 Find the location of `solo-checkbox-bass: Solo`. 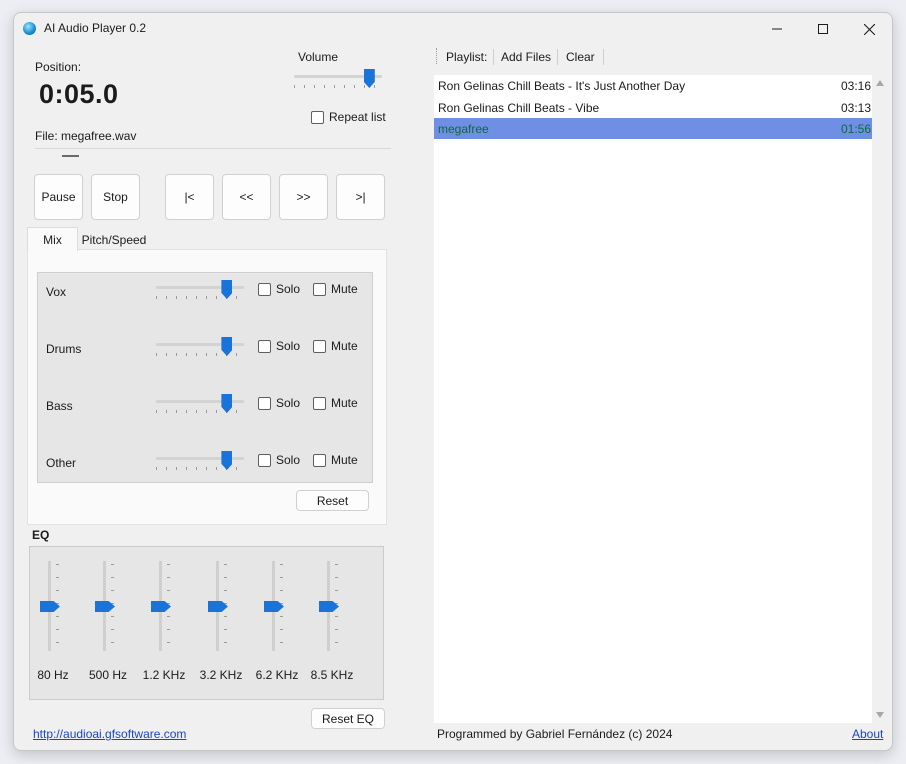

solo-checkbox-bass: Solo is located at coordinates (279, 403).